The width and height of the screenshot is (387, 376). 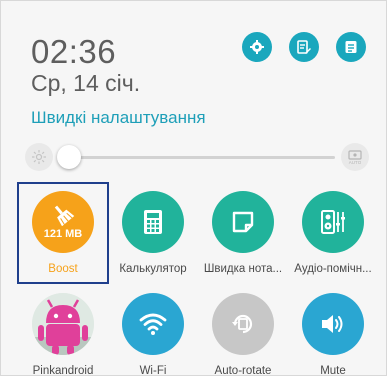 I want to click on wifi-circle, so click(x=153, y=324).